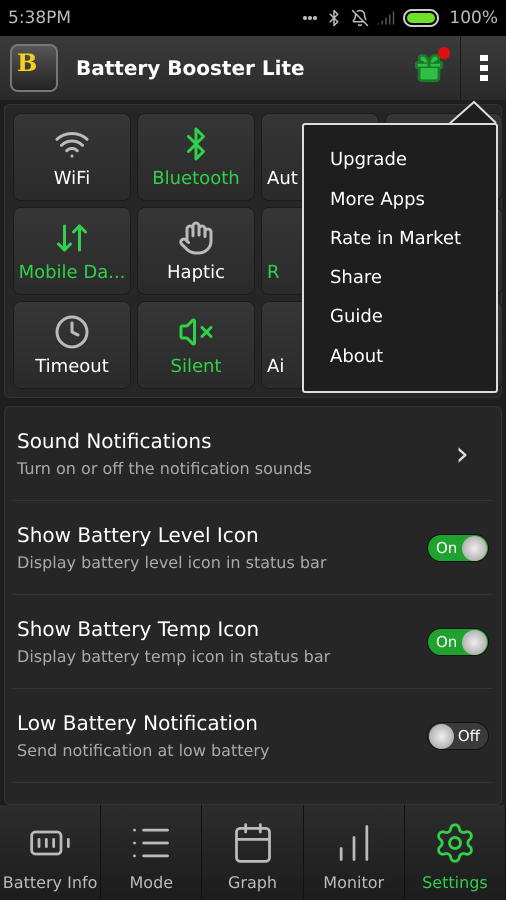  What do you see at coordinates (422, 18) in the screenshot?
I see `battery-icon` at bounding box center [422, 18].